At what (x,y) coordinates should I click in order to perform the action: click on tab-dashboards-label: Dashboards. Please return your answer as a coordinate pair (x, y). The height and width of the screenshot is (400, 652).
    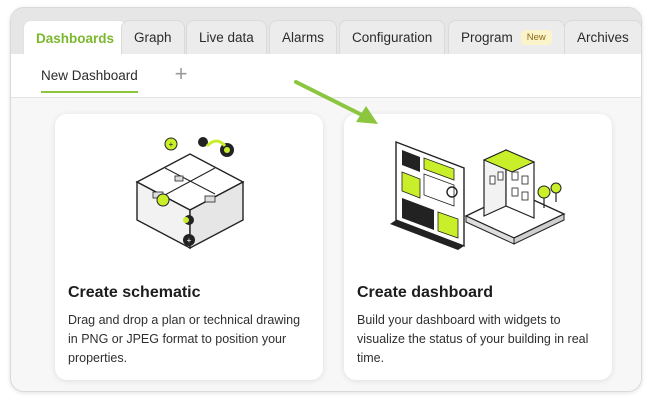
    Looking at the image, I should click on (75, 38).